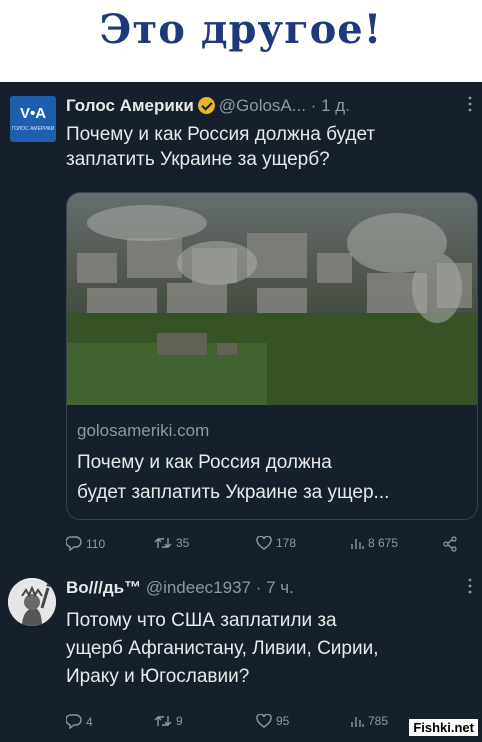 The image size is (482, 742). What do you see at coordinates (183, 543) in the screenshot?
I see `retweet-count: 35` at bounding box center [183, 543].